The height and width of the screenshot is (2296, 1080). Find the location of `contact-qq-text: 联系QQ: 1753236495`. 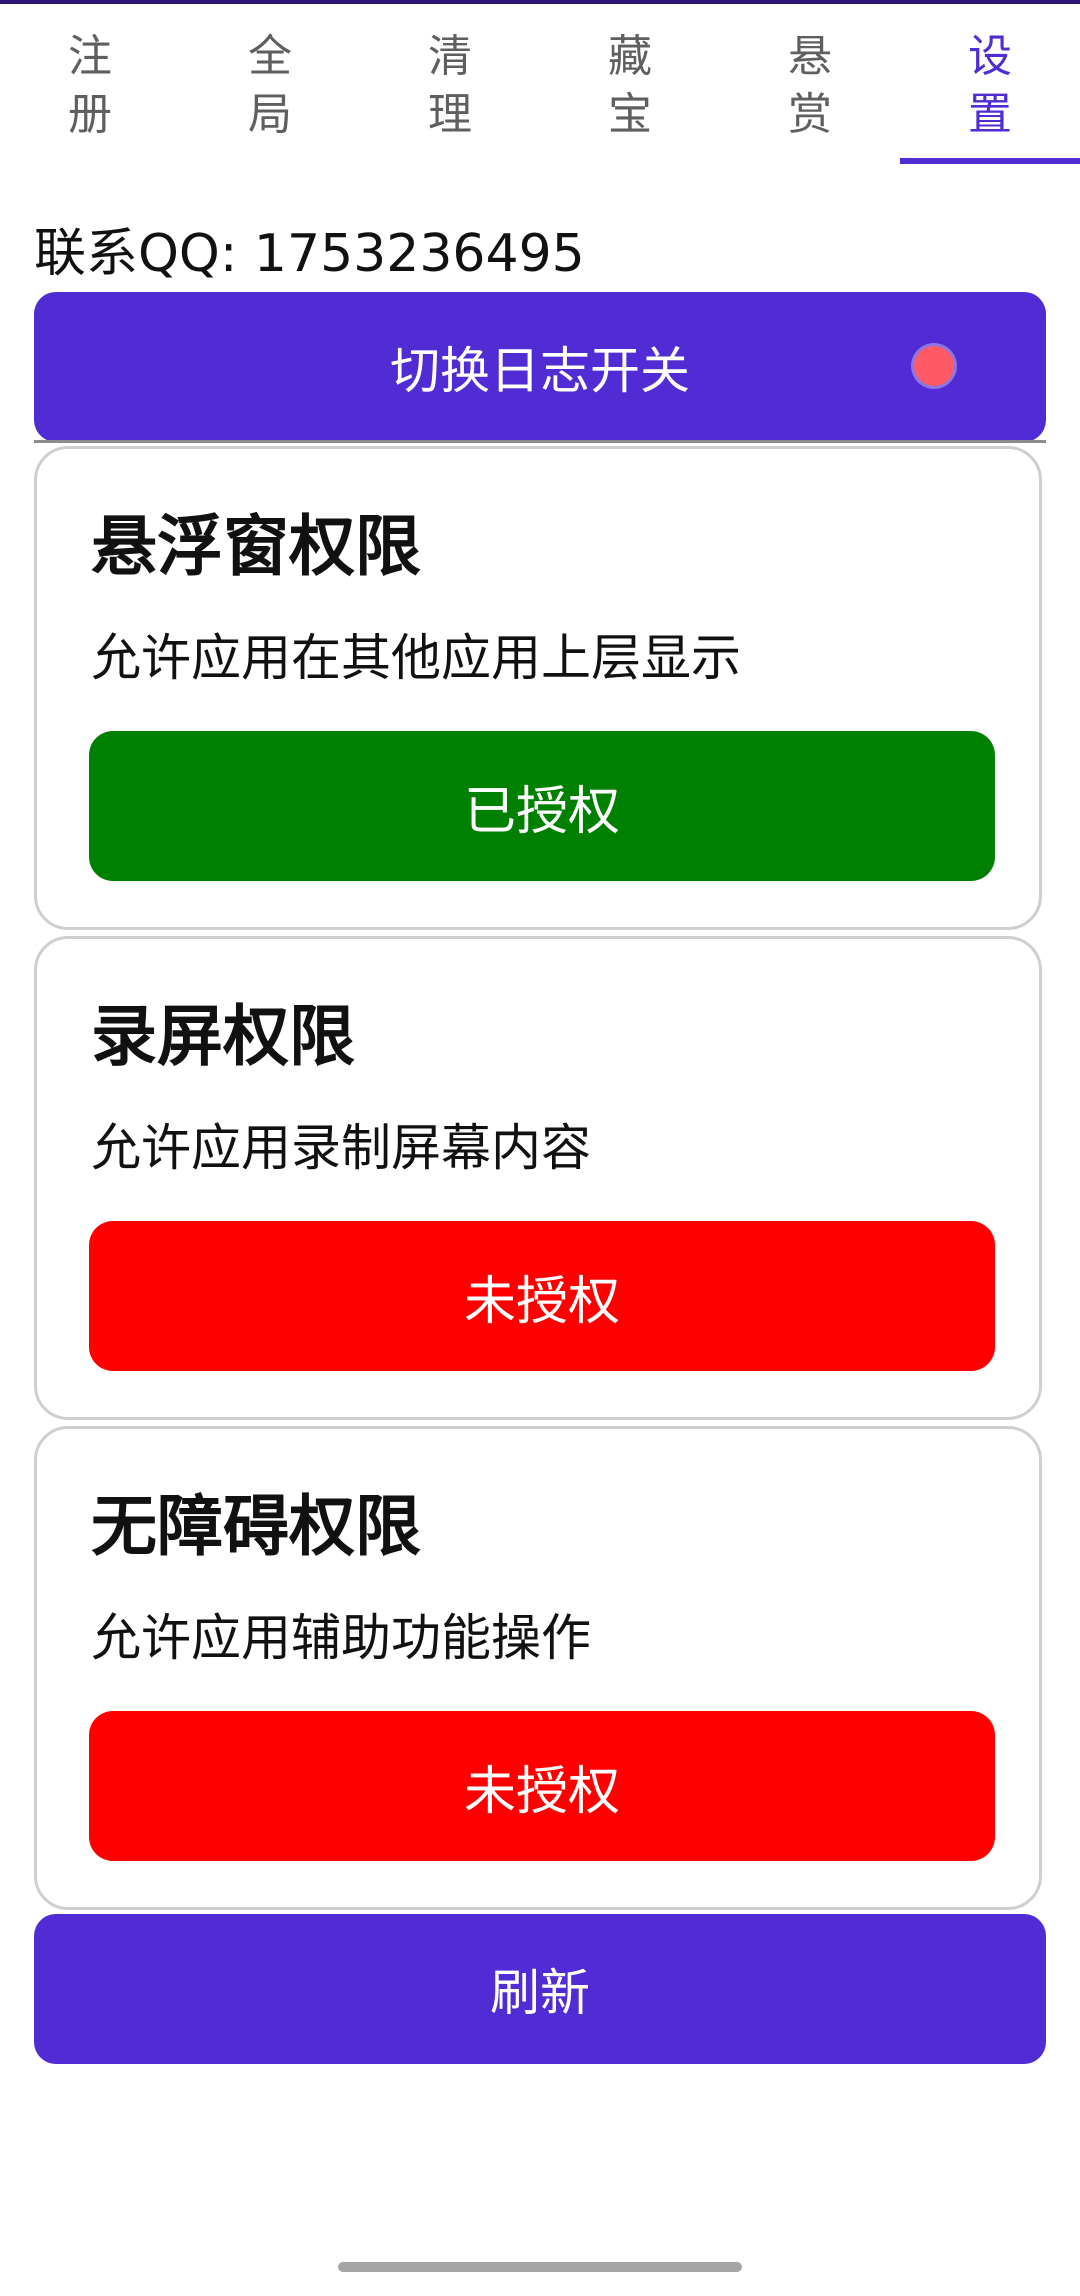

contact-qq-text: 联系QQ: 1753236495 is located at coordinates (309, 254).